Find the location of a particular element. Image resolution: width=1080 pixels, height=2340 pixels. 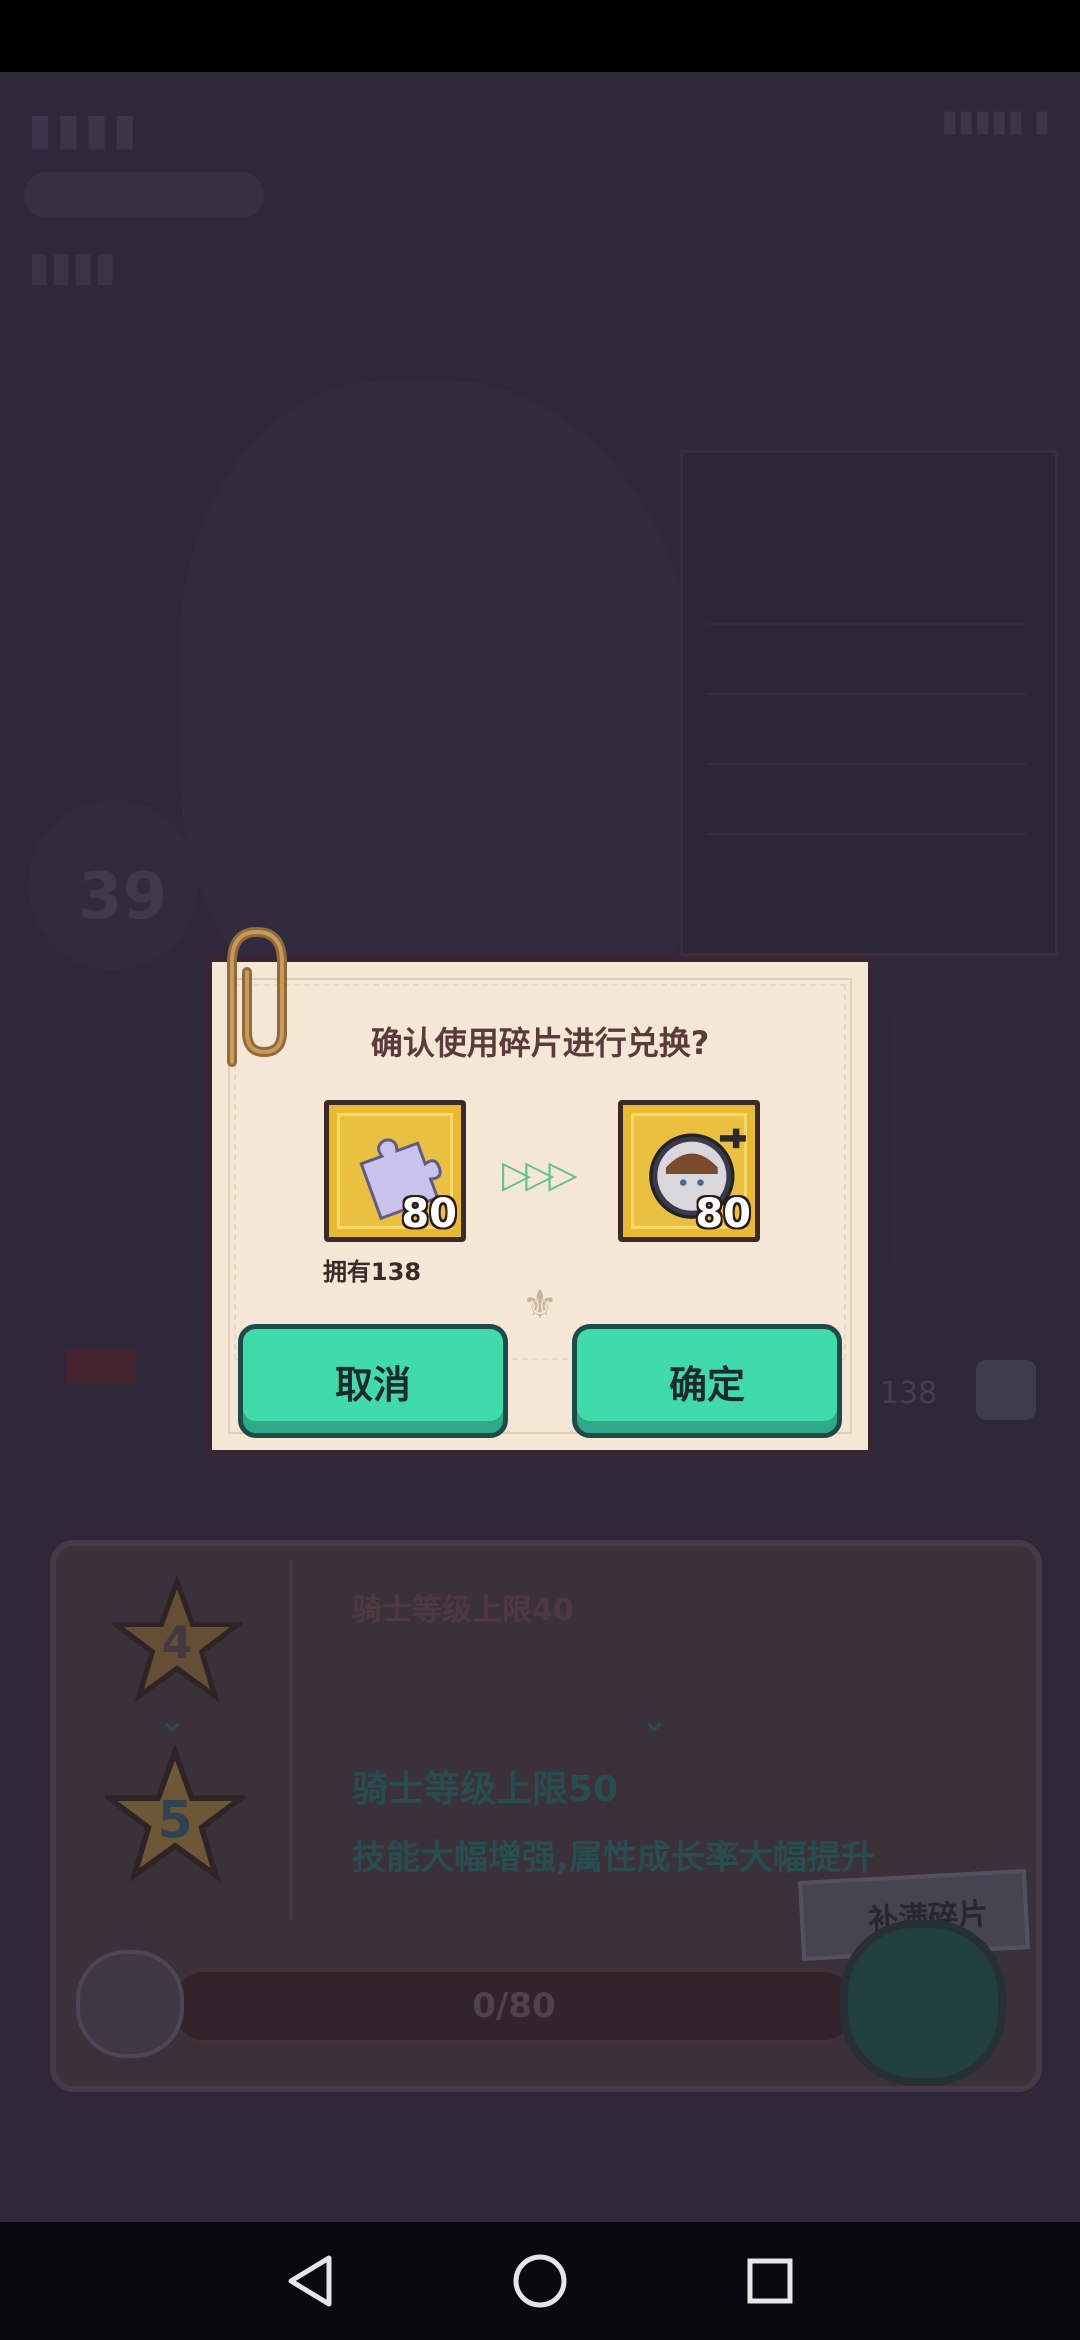

exchange-confirm-dialog: 确认使用碎片进行兑换? 80 拥有138 ▷▷▷ 80 ⚜ 取消 确定 is located at coordinates (540, 1191).